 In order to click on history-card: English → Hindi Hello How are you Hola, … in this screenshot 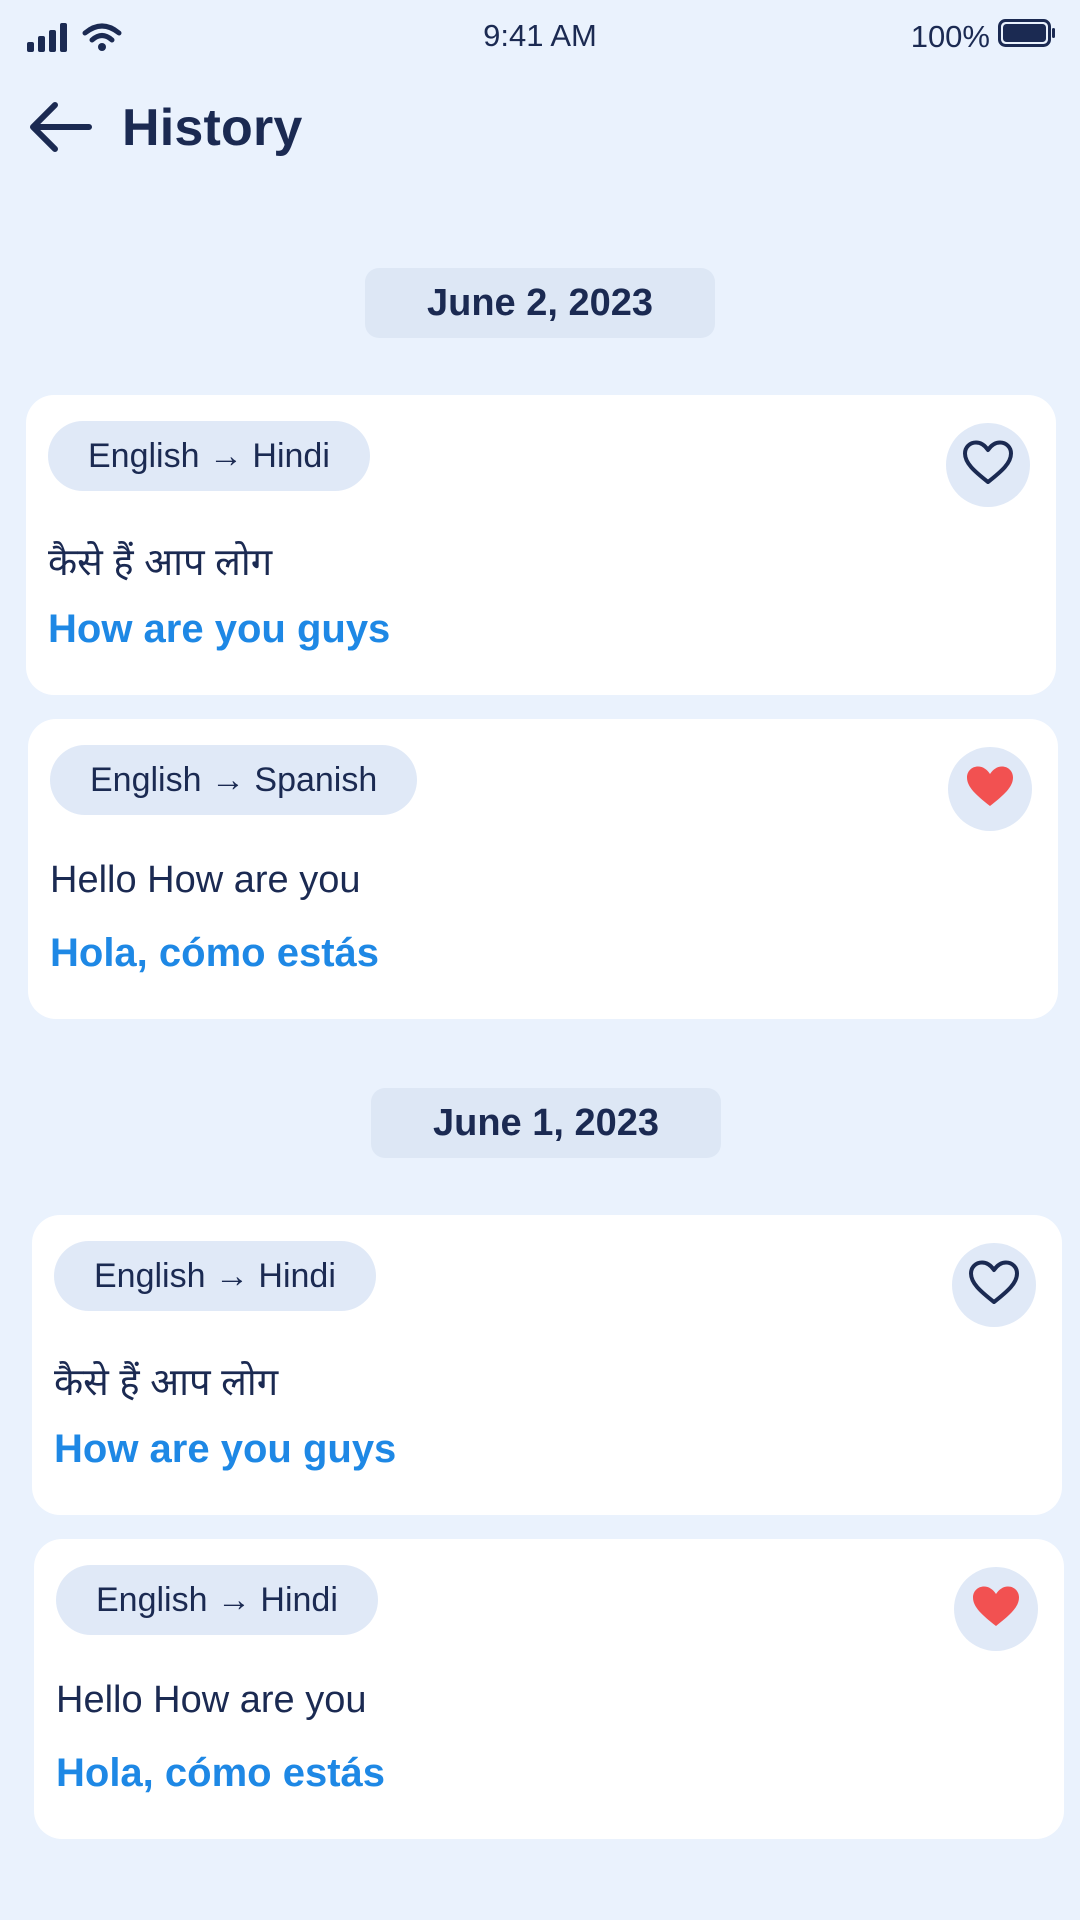, I will do `click(549, 1689)`.